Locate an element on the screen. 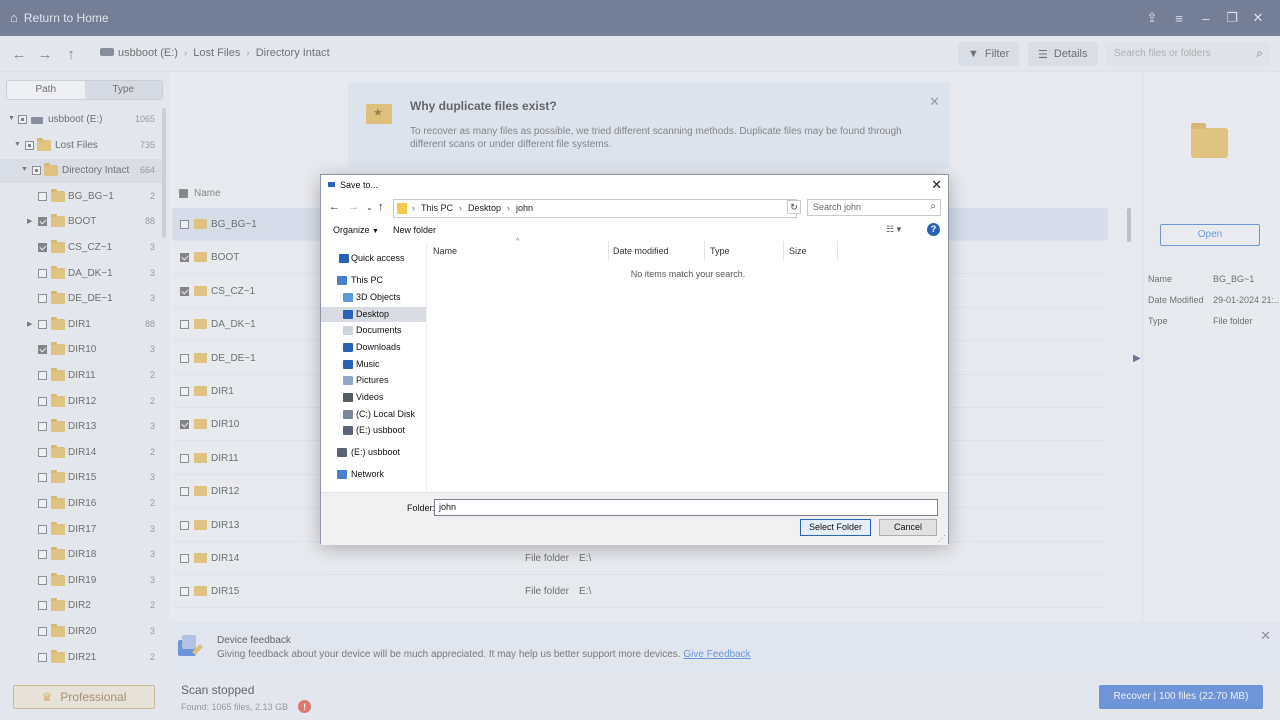 The image size is (1280, 720). col-type: Type is located at coordinates (720, 251).